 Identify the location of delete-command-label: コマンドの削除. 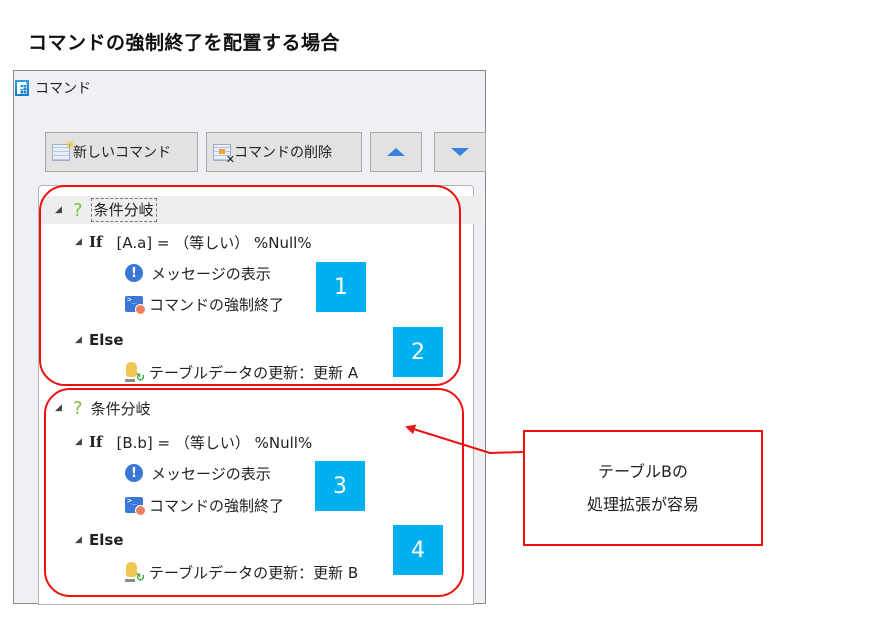
(283, 153).